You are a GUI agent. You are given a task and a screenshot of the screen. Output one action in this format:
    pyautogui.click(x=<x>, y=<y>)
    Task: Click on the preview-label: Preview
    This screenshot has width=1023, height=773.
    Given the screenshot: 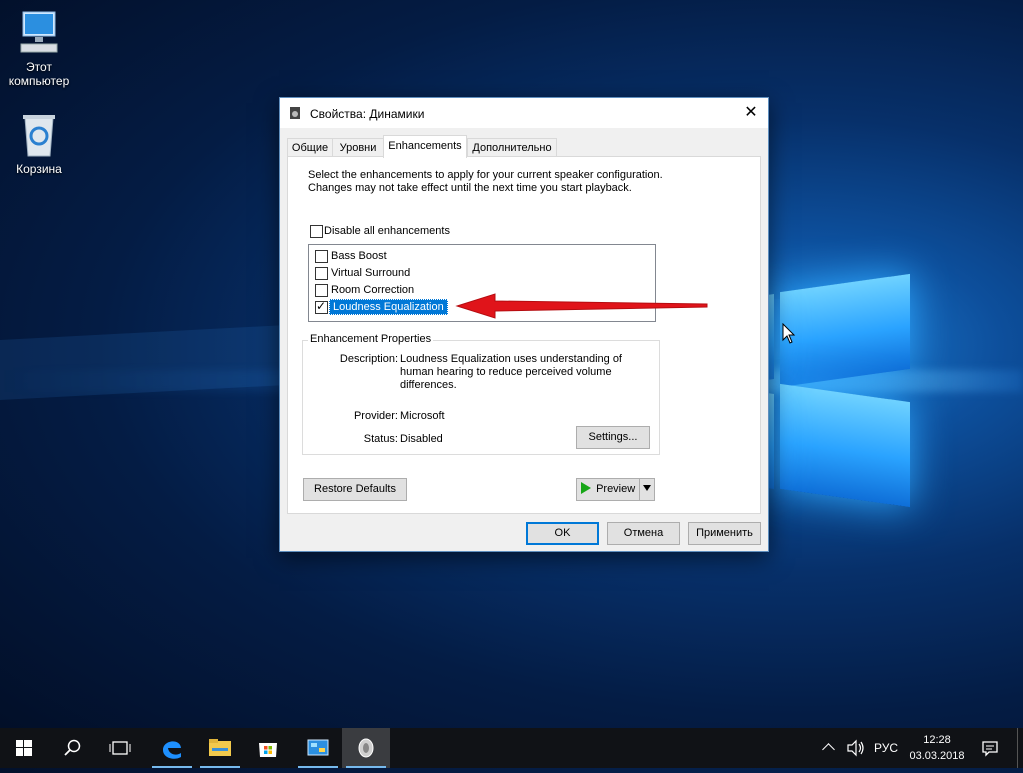 What is the action you would take?
    pyautogui.click(x=616, y=489)
    